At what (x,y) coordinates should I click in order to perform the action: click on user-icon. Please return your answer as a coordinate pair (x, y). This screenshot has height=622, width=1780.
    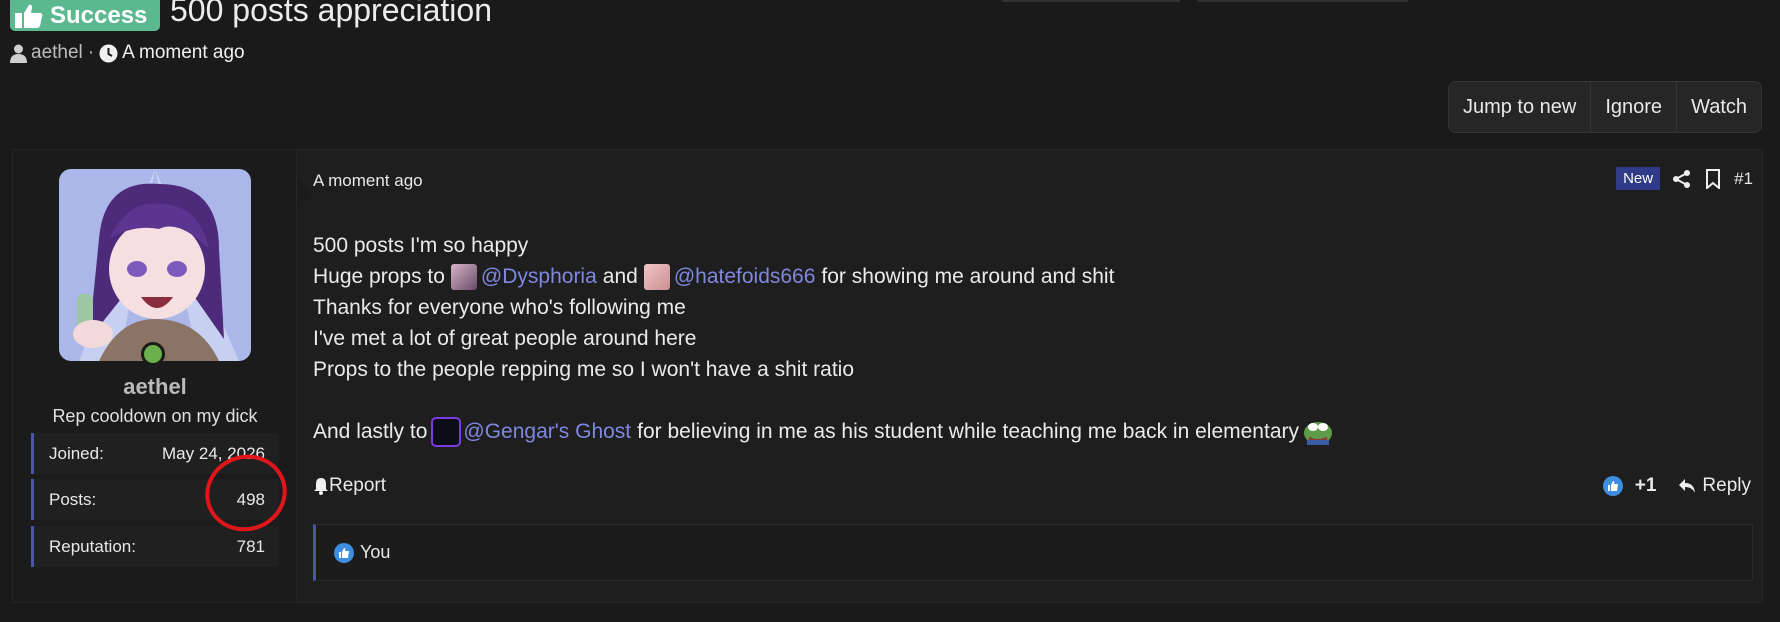
    Looking at the image, I should click on (18, 53).